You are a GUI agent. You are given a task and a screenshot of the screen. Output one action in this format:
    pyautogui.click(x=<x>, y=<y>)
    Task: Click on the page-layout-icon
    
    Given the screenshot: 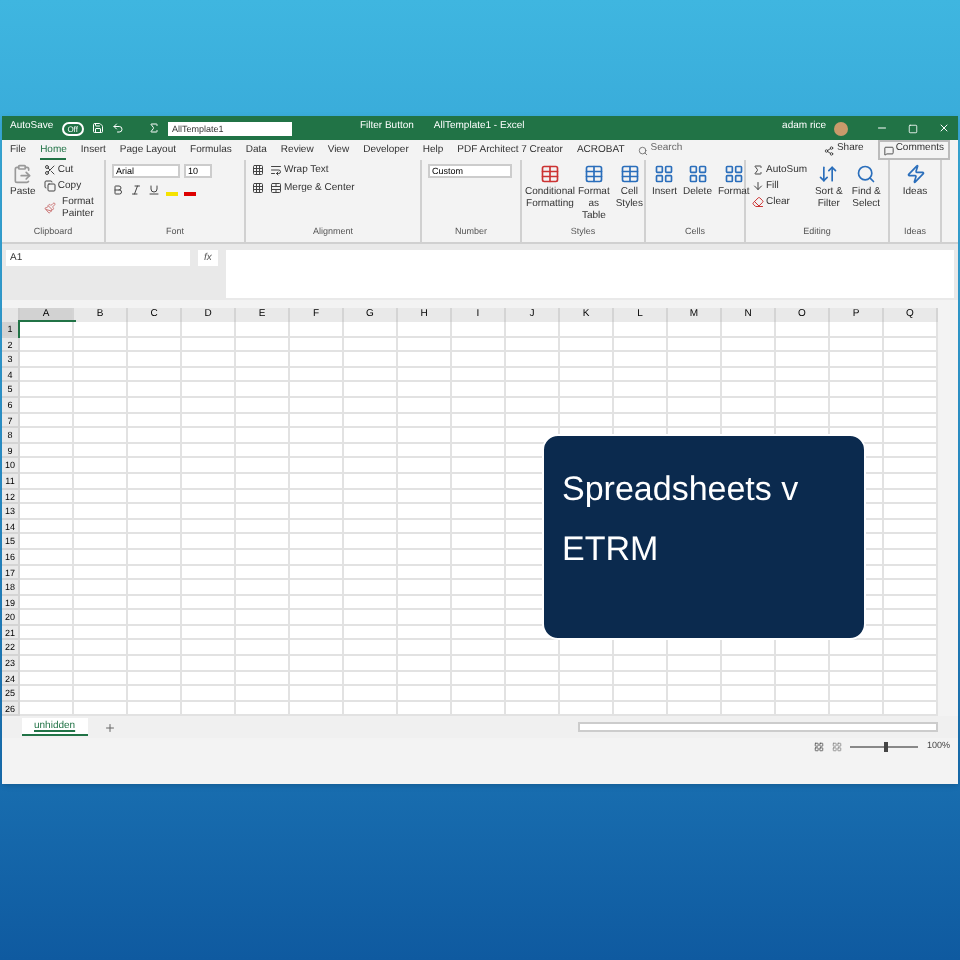 What is the action you would take?
    pyautogui.click(x=837, y=746)
    